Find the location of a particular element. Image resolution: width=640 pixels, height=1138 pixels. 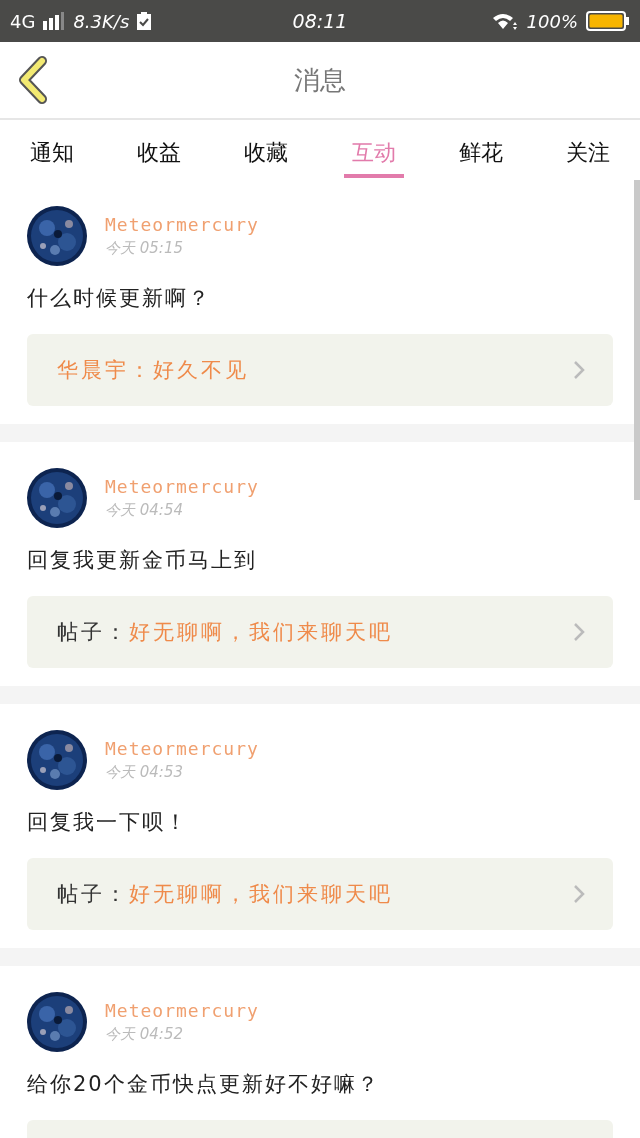

timestamp: 今天 04:52 is located at coordinates (144, 1034).